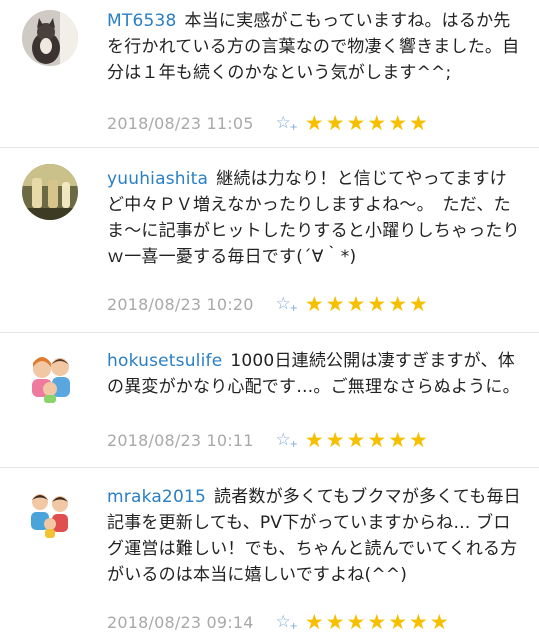 The width and height of the screenshot is (539, 640). Describe the element at coordinates (180, 622) in the screenshot. I see `comment-timestamp: 2018/08/23 09:14` at that location.